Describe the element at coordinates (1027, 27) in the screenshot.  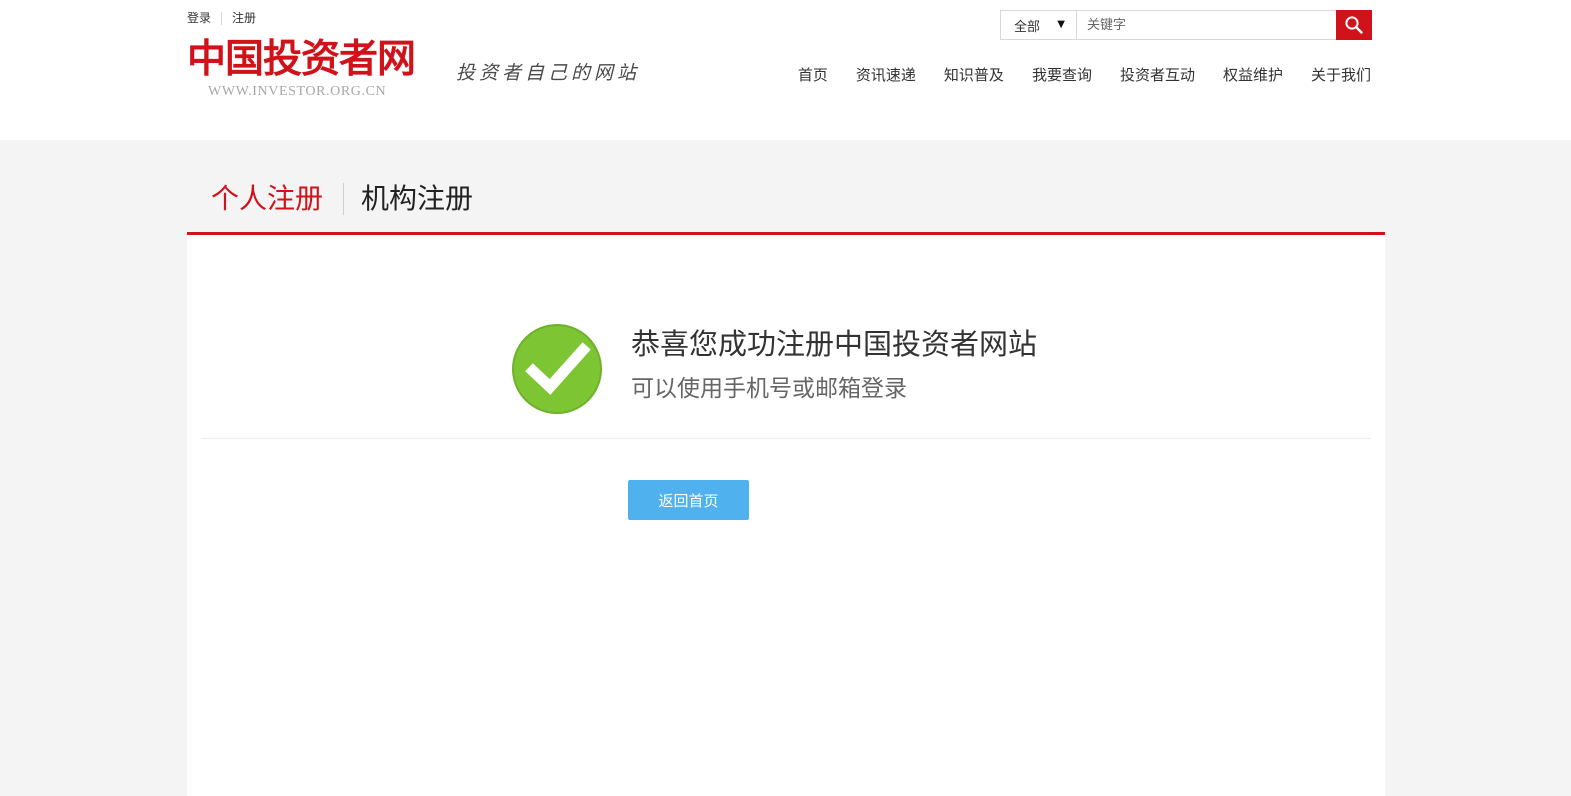
I see `search-category-value: 全部` at that location.